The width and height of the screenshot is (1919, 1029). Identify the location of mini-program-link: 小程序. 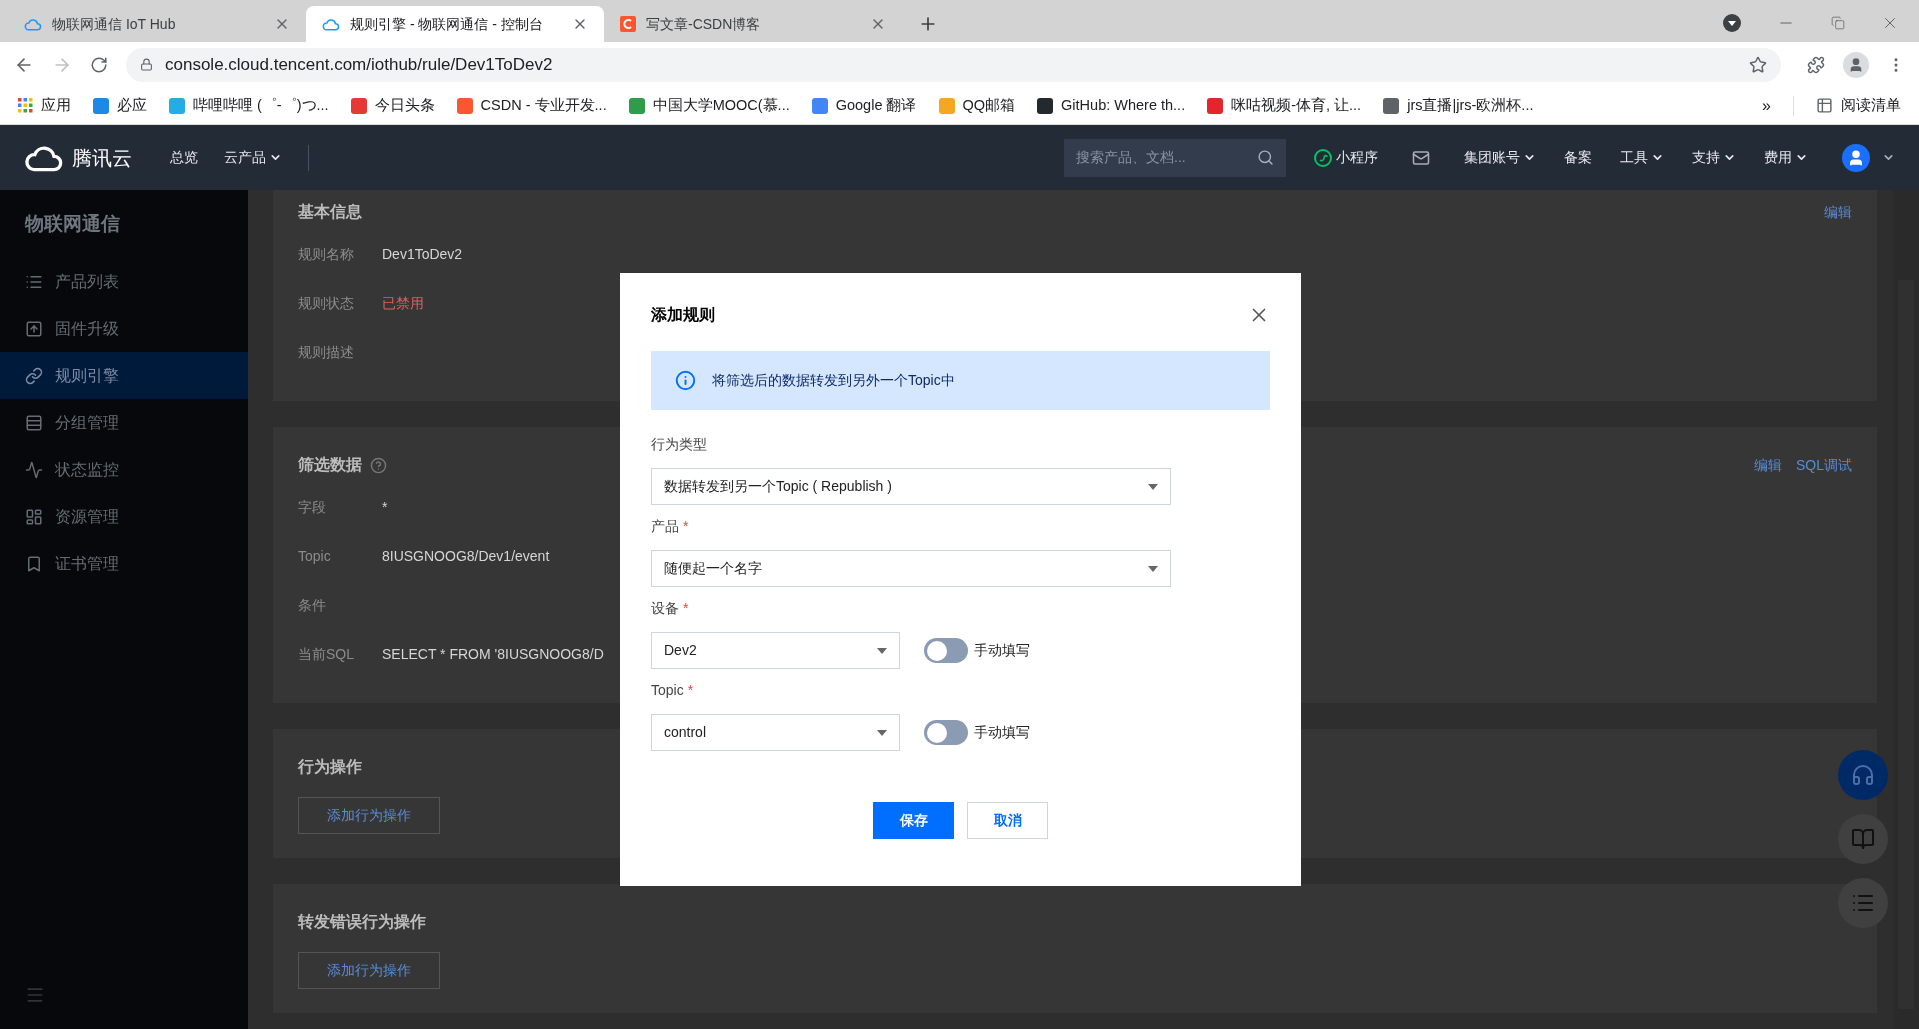
(1346, 157).